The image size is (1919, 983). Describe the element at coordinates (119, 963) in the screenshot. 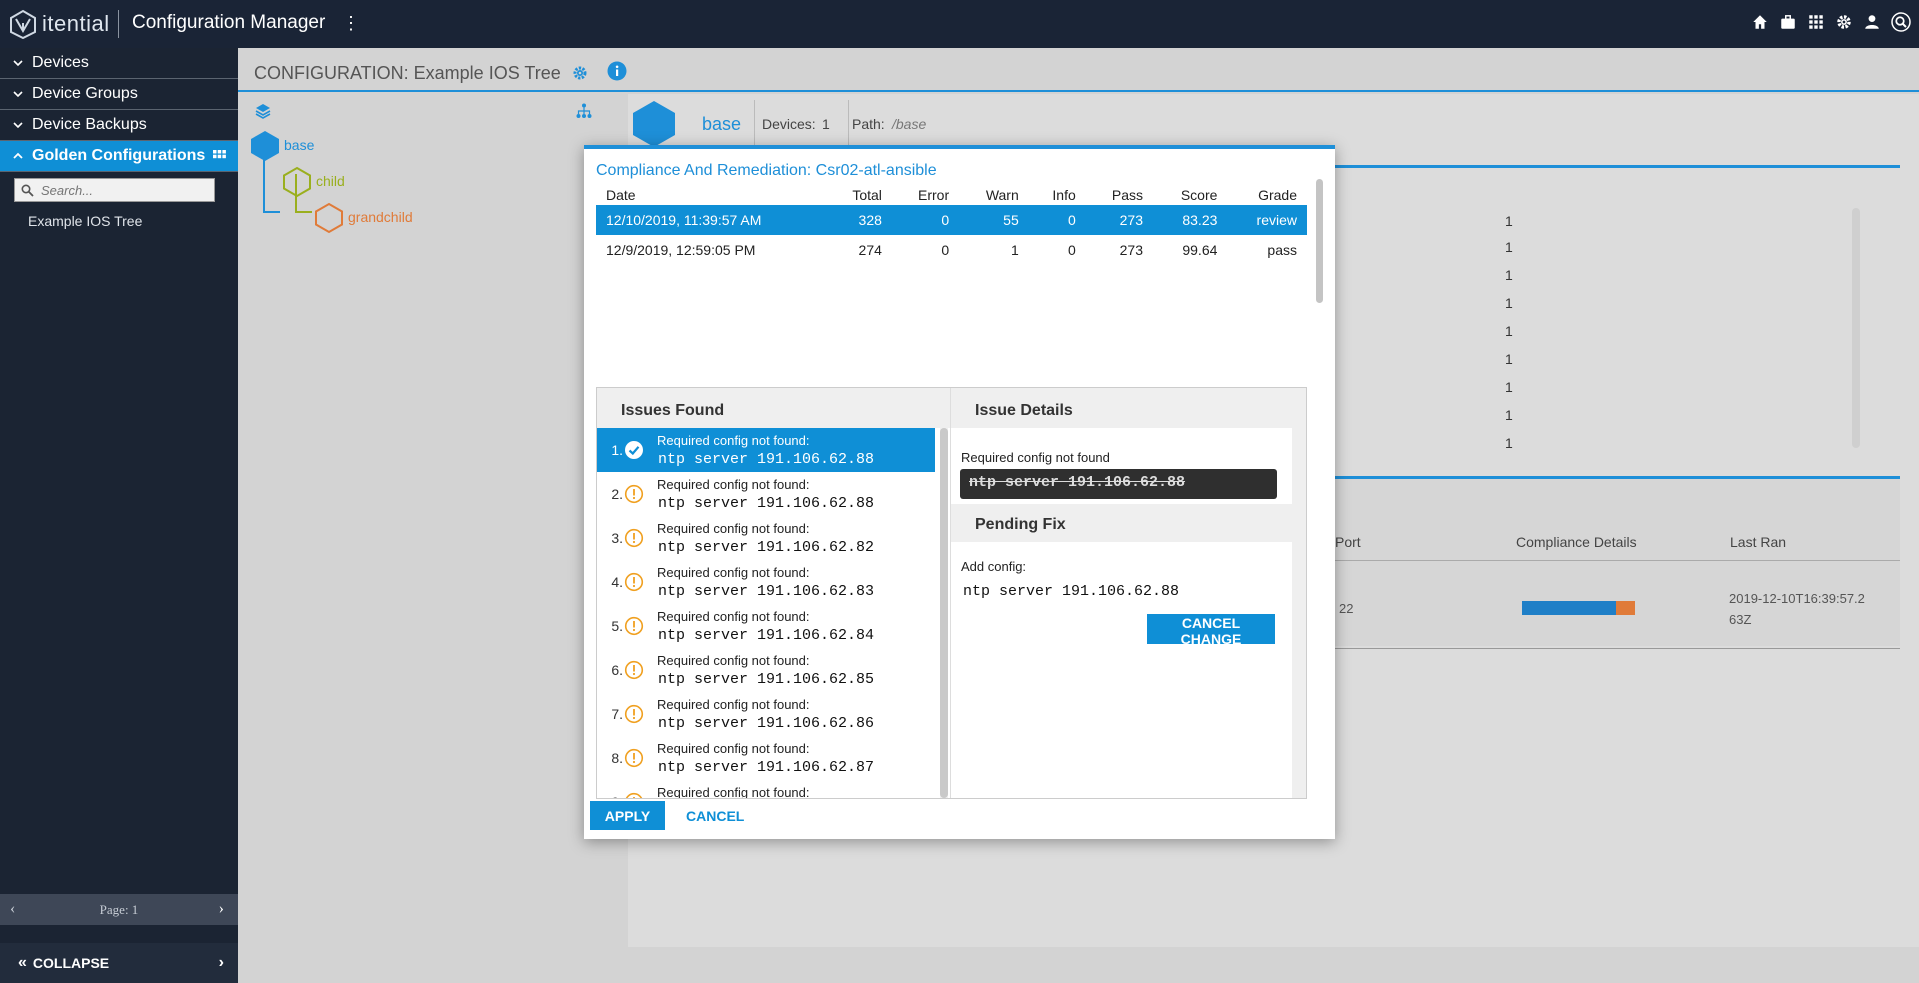

I see `collapse-button: « COLLAPSE ›` at that location.